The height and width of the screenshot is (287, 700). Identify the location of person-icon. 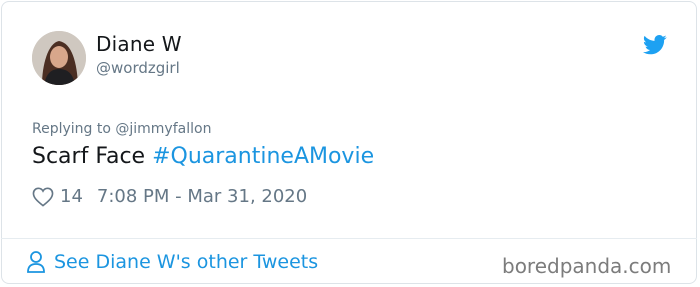
(36, 262).